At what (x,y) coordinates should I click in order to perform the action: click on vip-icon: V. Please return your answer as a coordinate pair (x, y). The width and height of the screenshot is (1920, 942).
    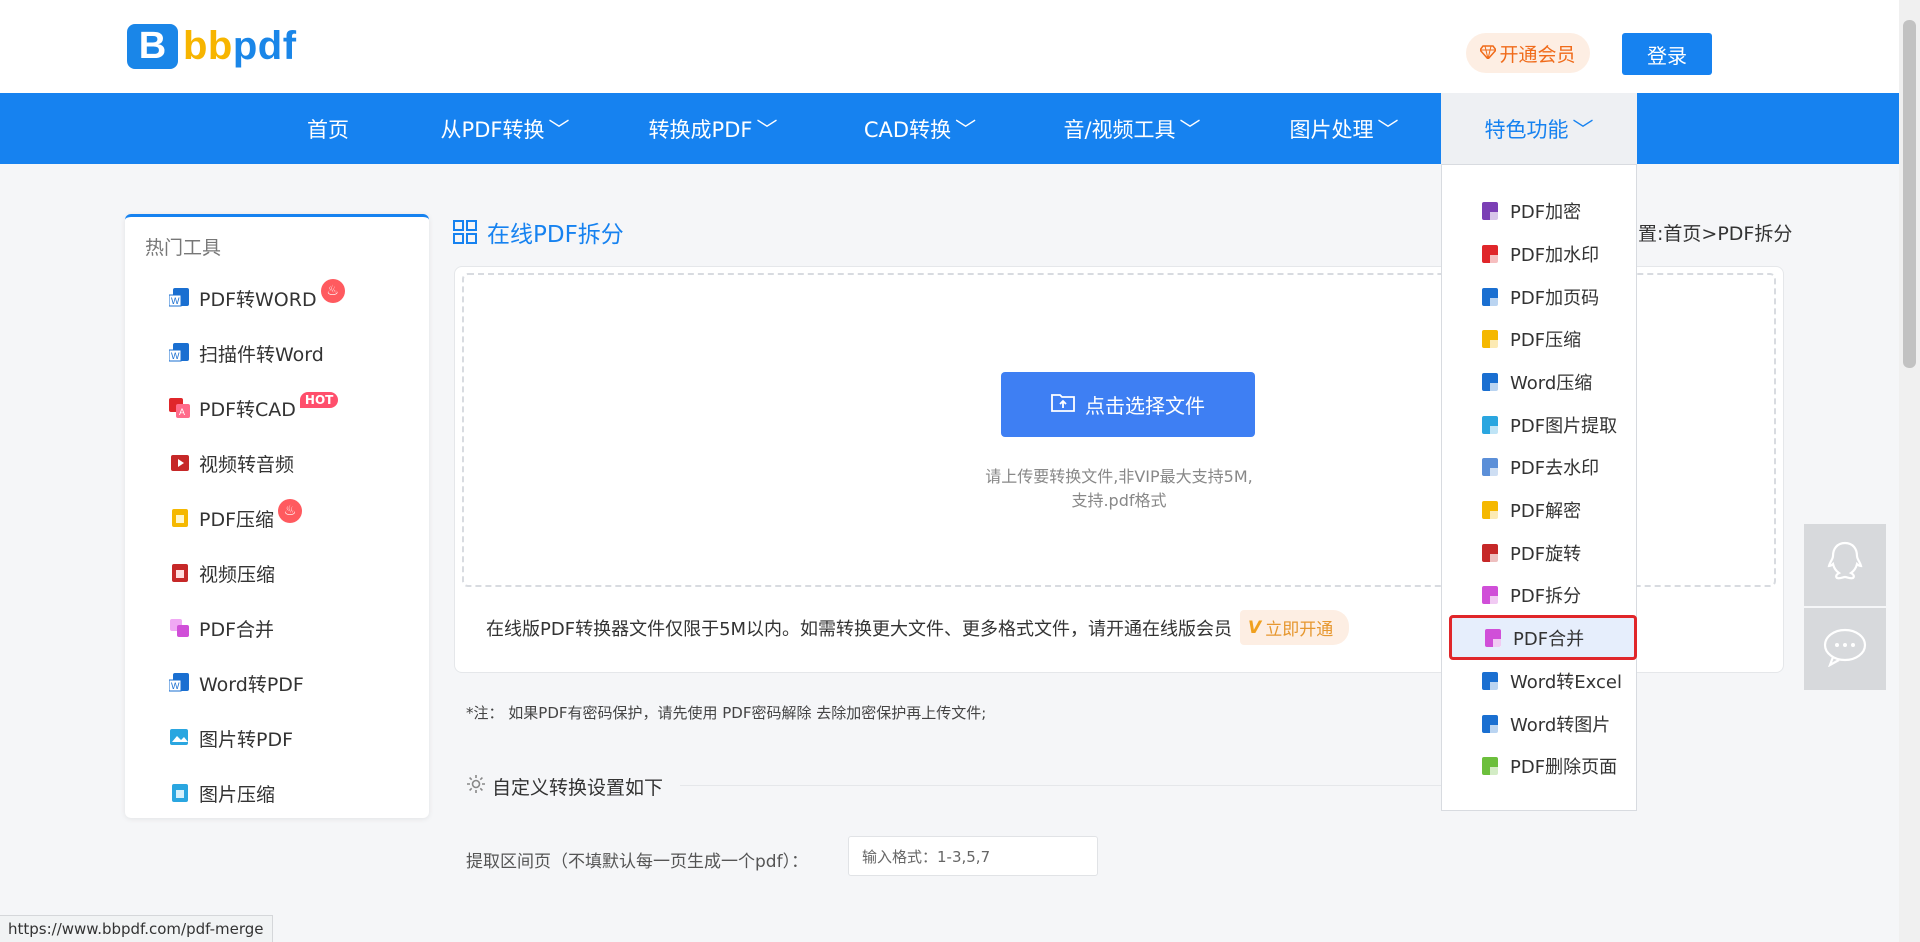
    Looking at the image, I should click on (1255, 627).